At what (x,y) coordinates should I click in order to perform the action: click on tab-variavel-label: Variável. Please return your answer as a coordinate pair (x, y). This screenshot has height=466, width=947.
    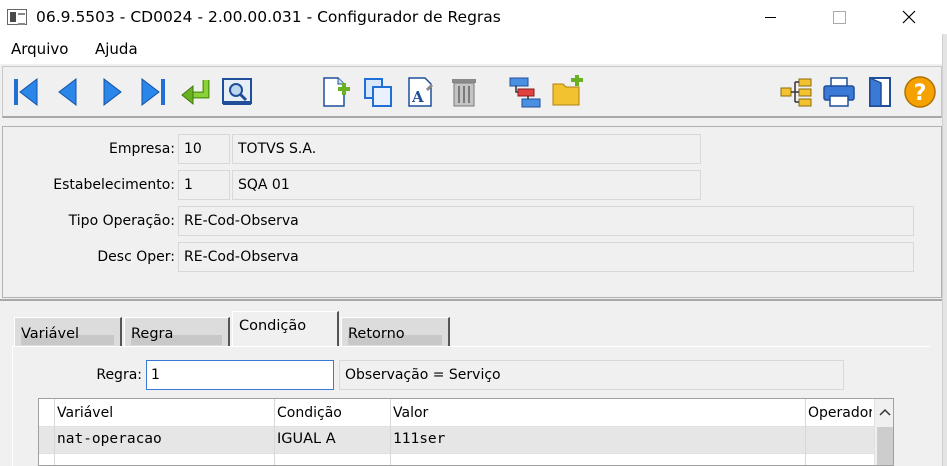
    Looking at the image, I should click on (50, 334).